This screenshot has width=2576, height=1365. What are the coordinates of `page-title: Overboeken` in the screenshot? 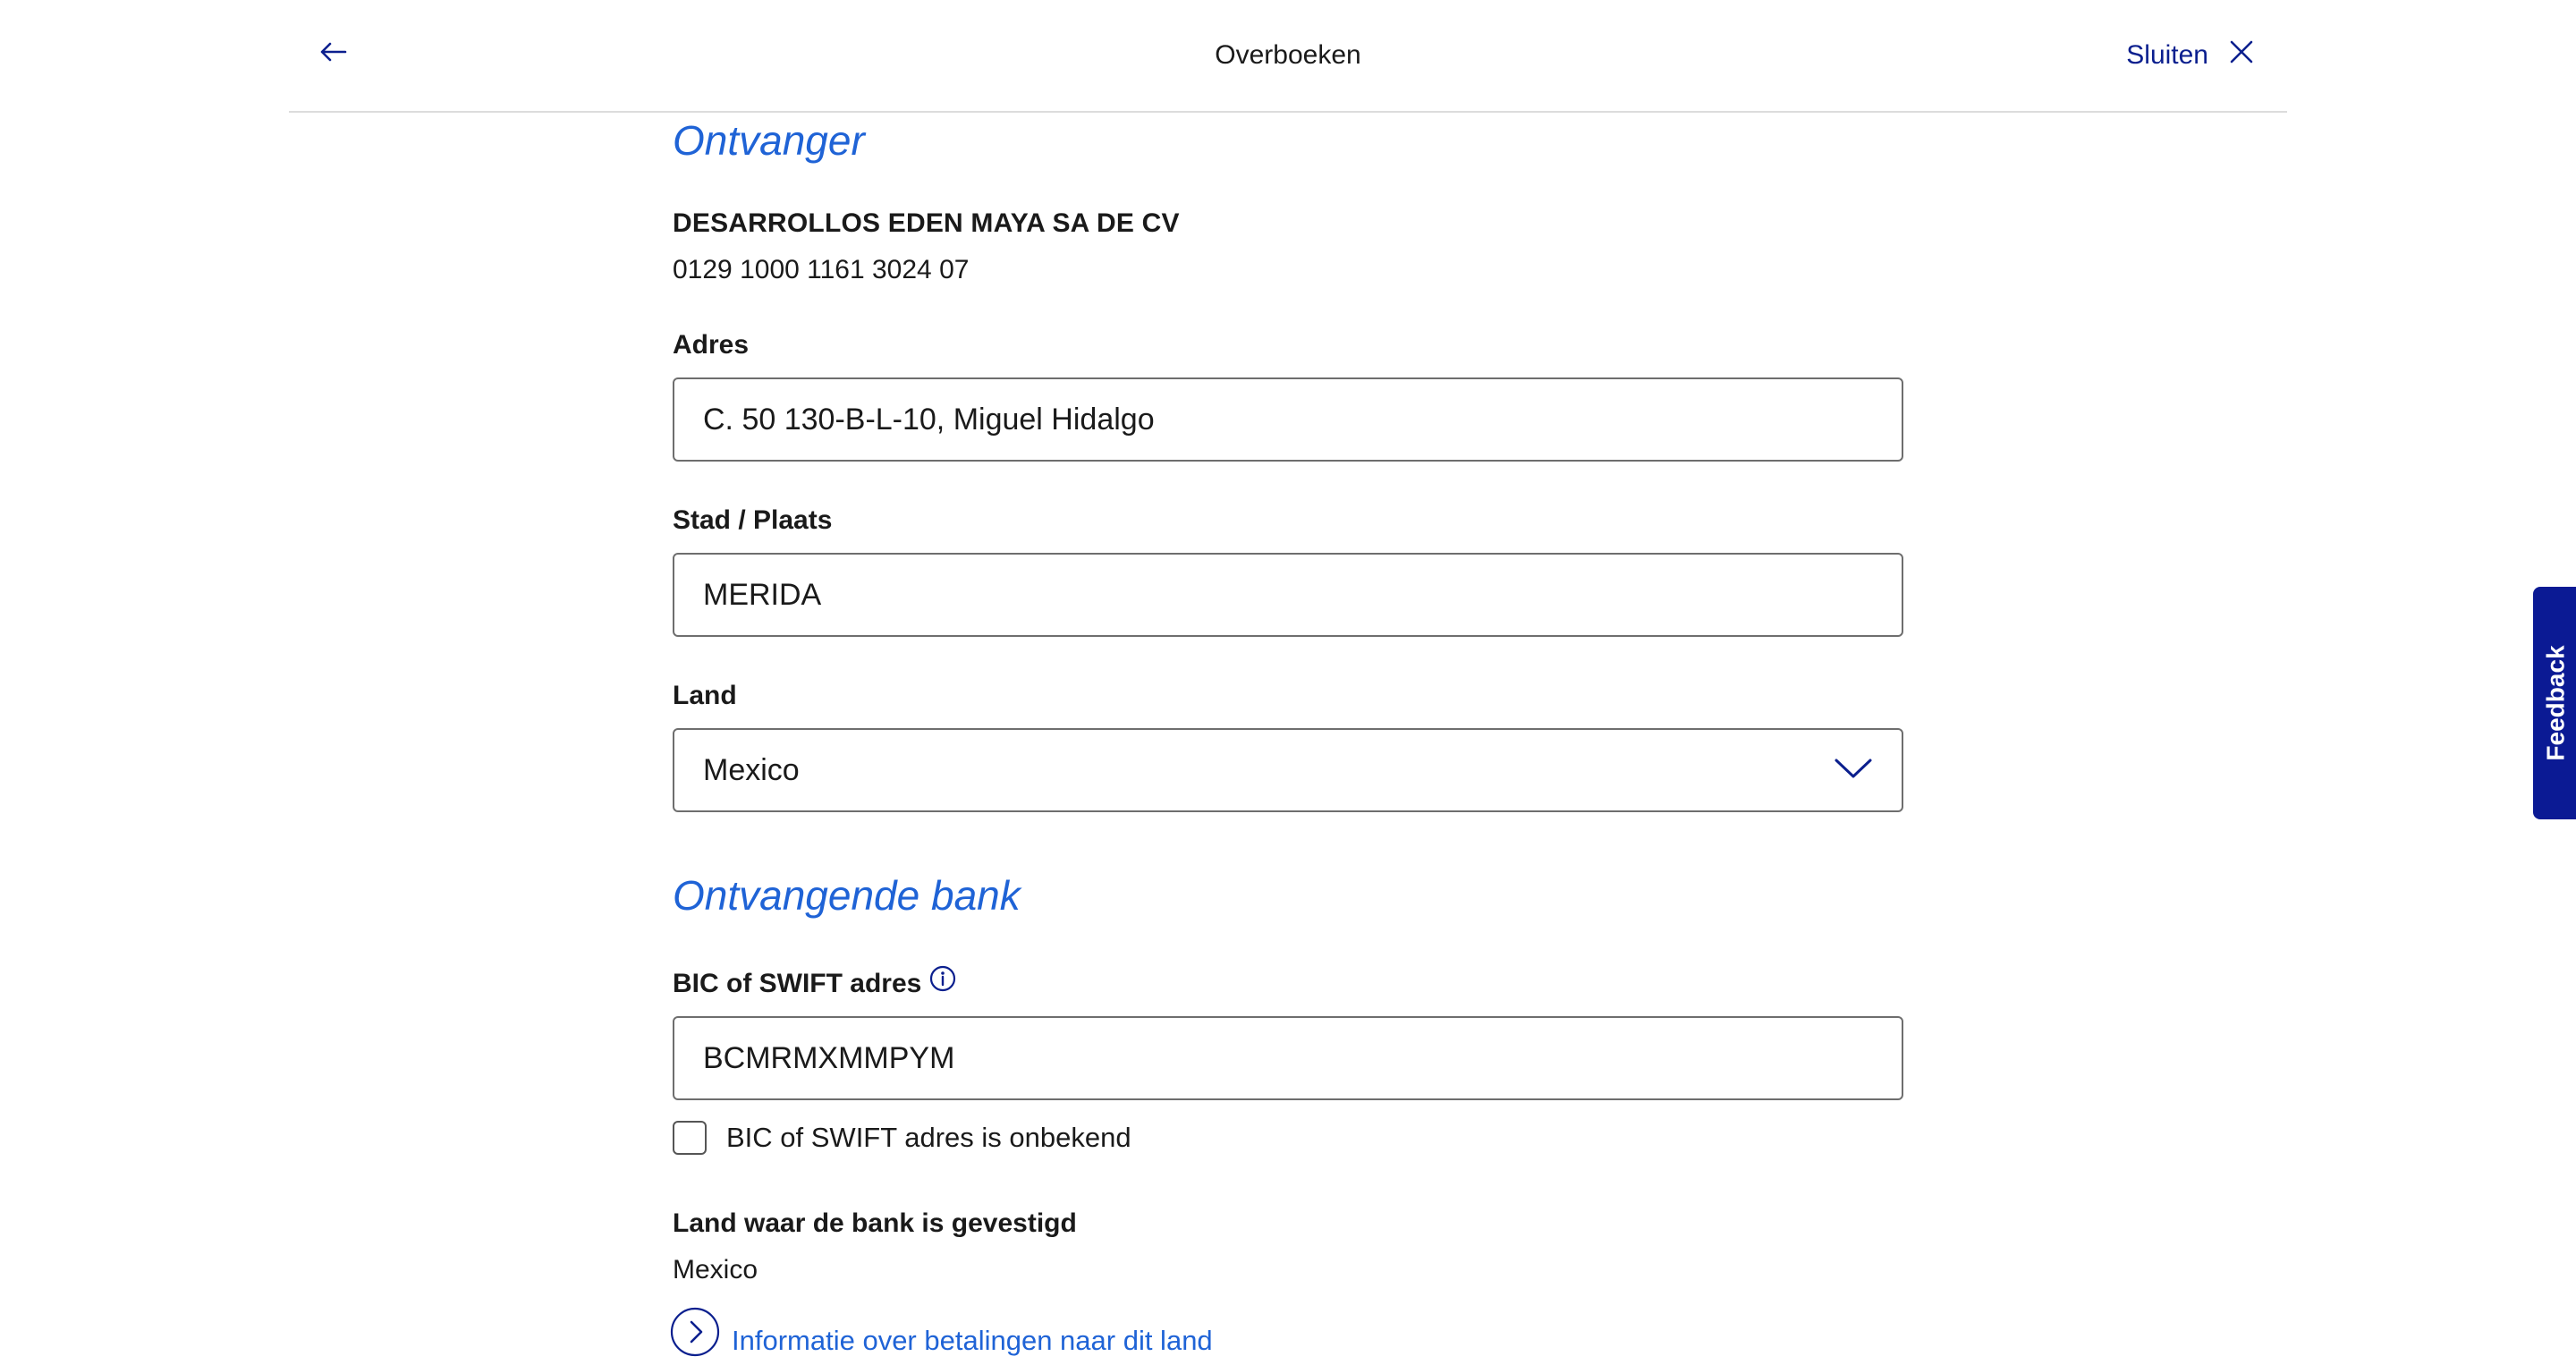 It's located at (1288, 55).